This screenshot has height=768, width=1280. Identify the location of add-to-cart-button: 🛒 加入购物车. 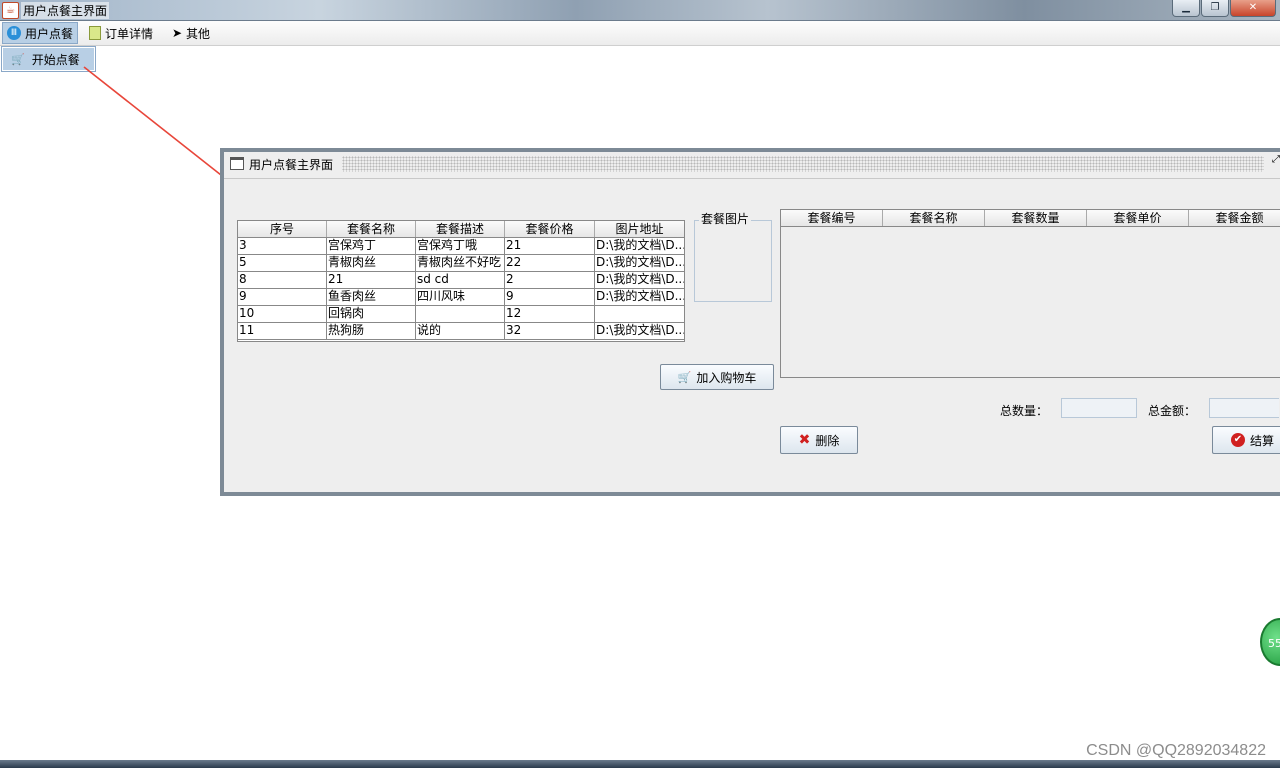
(717, 377).